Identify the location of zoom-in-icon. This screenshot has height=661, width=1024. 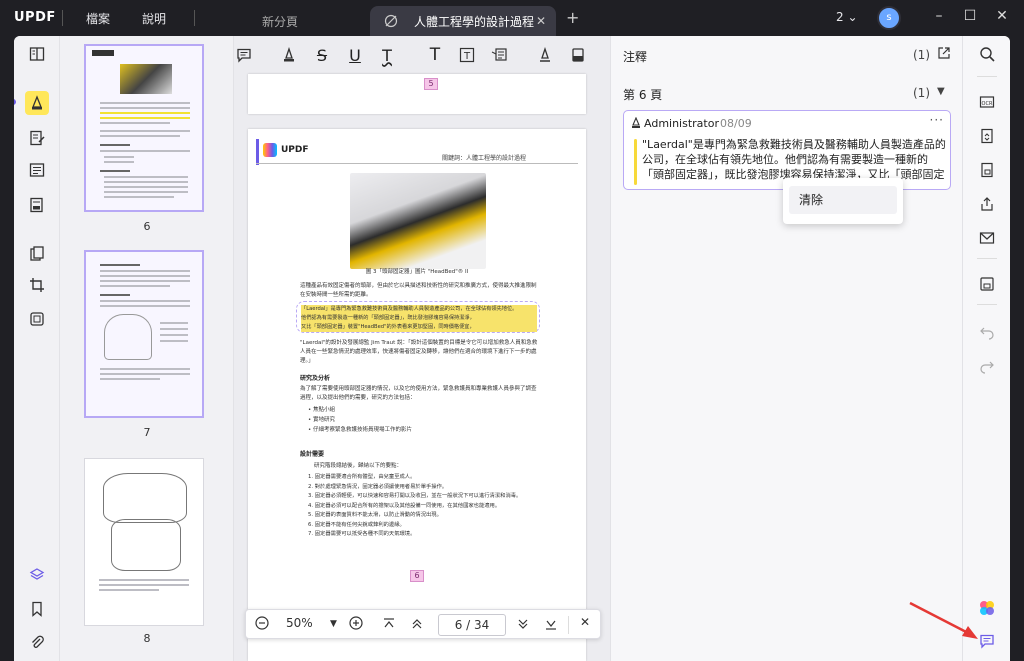
(356, 624).